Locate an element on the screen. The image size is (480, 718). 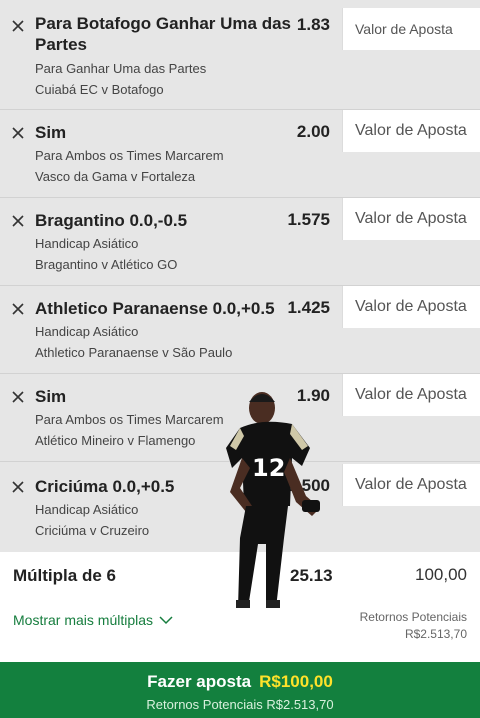
bet-market: Para Ganhar Uma das Partes is located at coordinates (121, 68).